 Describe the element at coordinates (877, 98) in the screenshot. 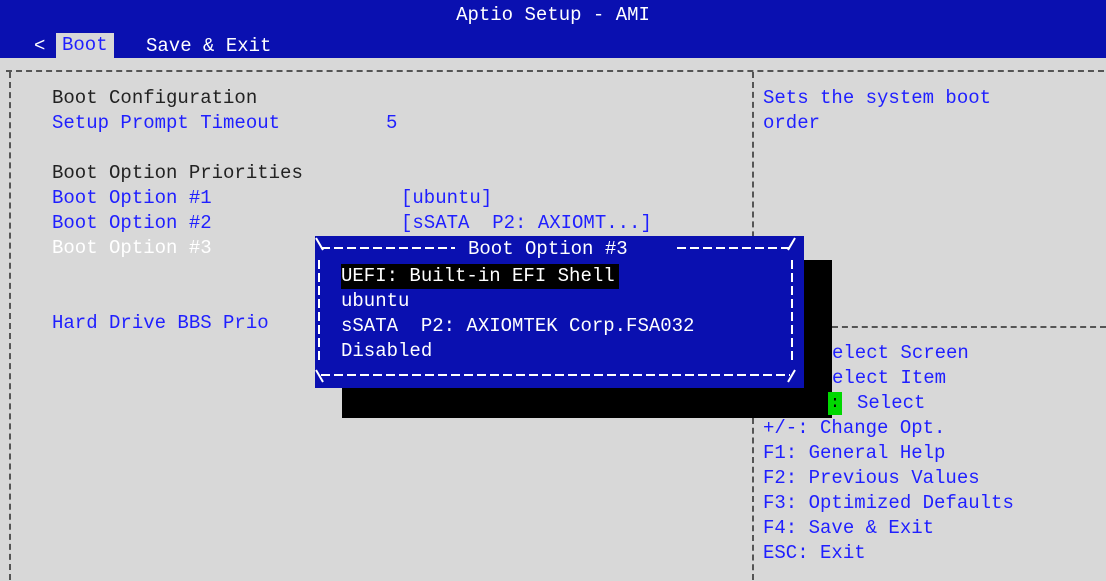

I see `help-description-line-1: Sets the system boot` at that location.